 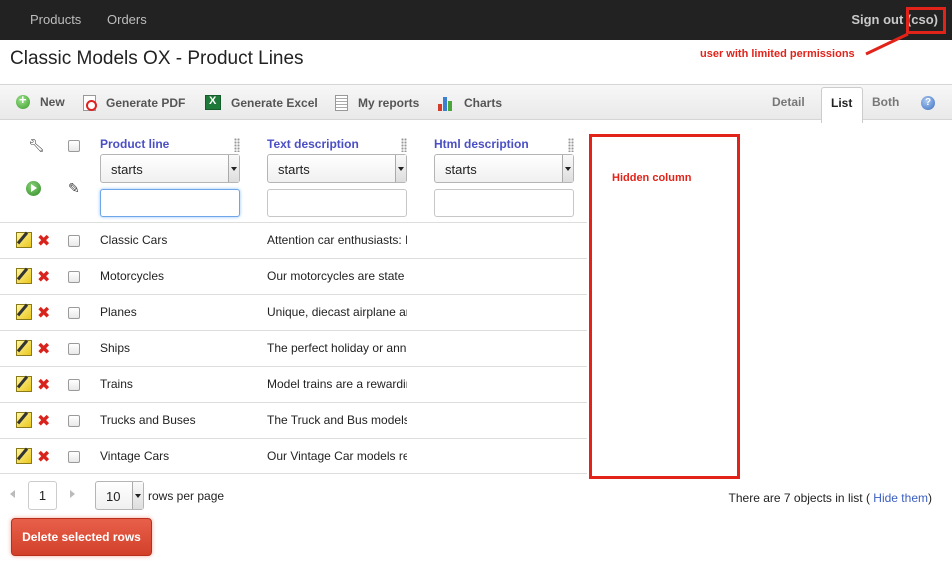 What do you see at coordinates (74, 188) in the screenshot?
I see `clear-filter-icon: ✎` at bounding box center [74, 188].